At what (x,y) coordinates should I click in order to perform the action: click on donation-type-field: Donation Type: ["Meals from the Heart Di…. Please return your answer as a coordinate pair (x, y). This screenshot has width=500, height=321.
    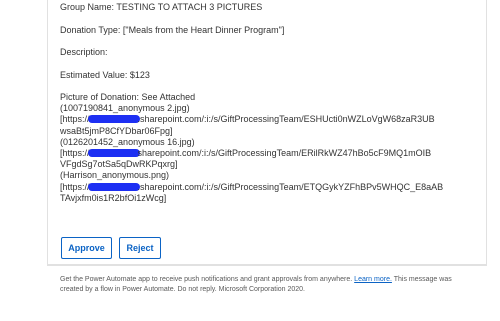
    Looking at the image, I should click on (172, 30).